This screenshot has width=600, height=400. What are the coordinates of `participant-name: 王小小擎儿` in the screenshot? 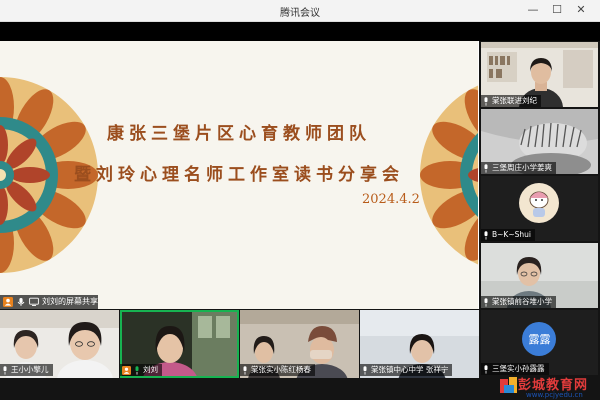 It's located at (30, 369).